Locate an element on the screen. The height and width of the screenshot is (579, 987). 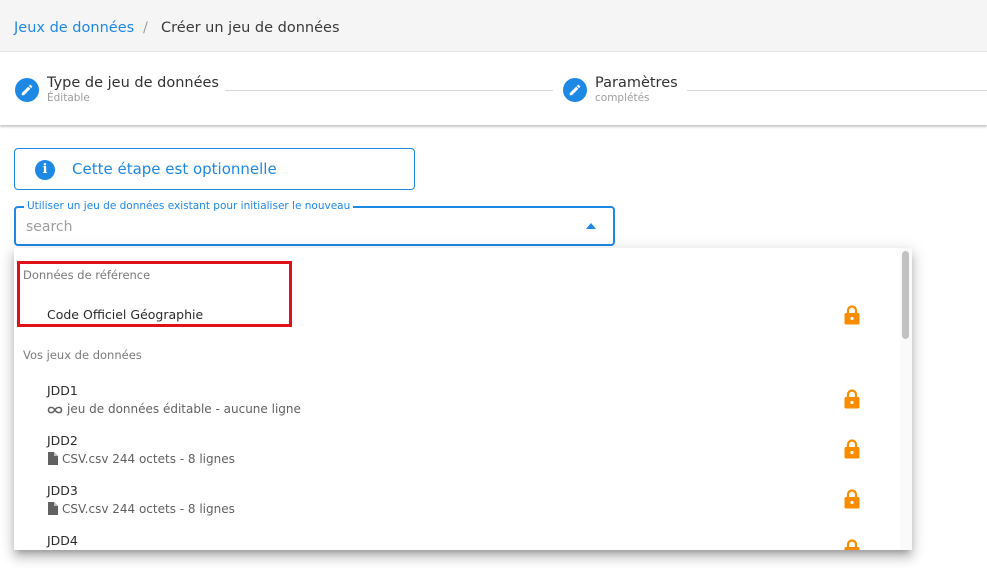
alert-text: Cette étape est optionnelle is located at coordinates (174, 169).